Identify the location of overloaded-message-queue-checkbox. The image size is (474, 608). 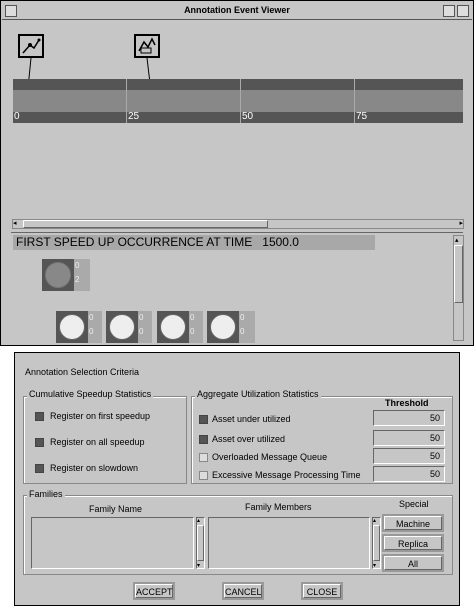
(203, 457).